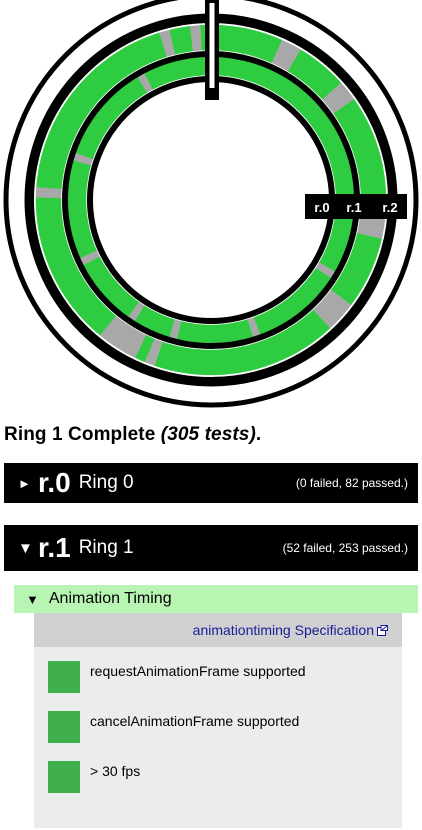 The height and width of the screenshot is (830, 422). What do you see at coordinates (24, 483) in the screenshot?
I see `collapsed-arrow-icon: ►` at bounding box center [24, 483].